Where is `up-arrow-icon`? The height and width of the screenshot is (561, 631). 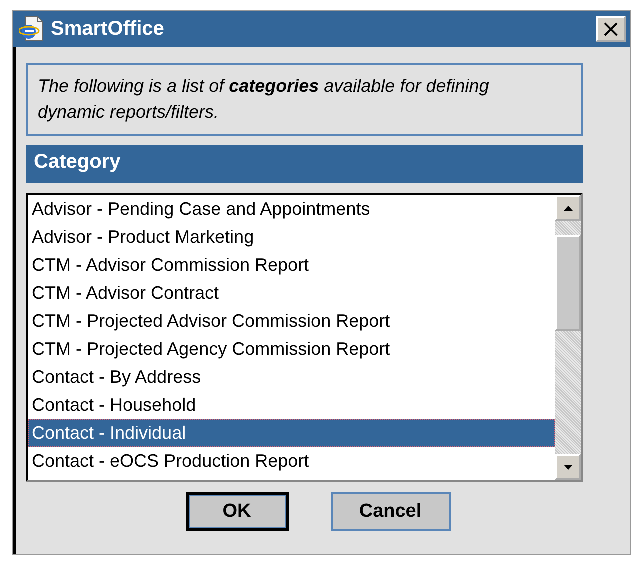 up-arrow-icon is located at coordinates (568, 208).